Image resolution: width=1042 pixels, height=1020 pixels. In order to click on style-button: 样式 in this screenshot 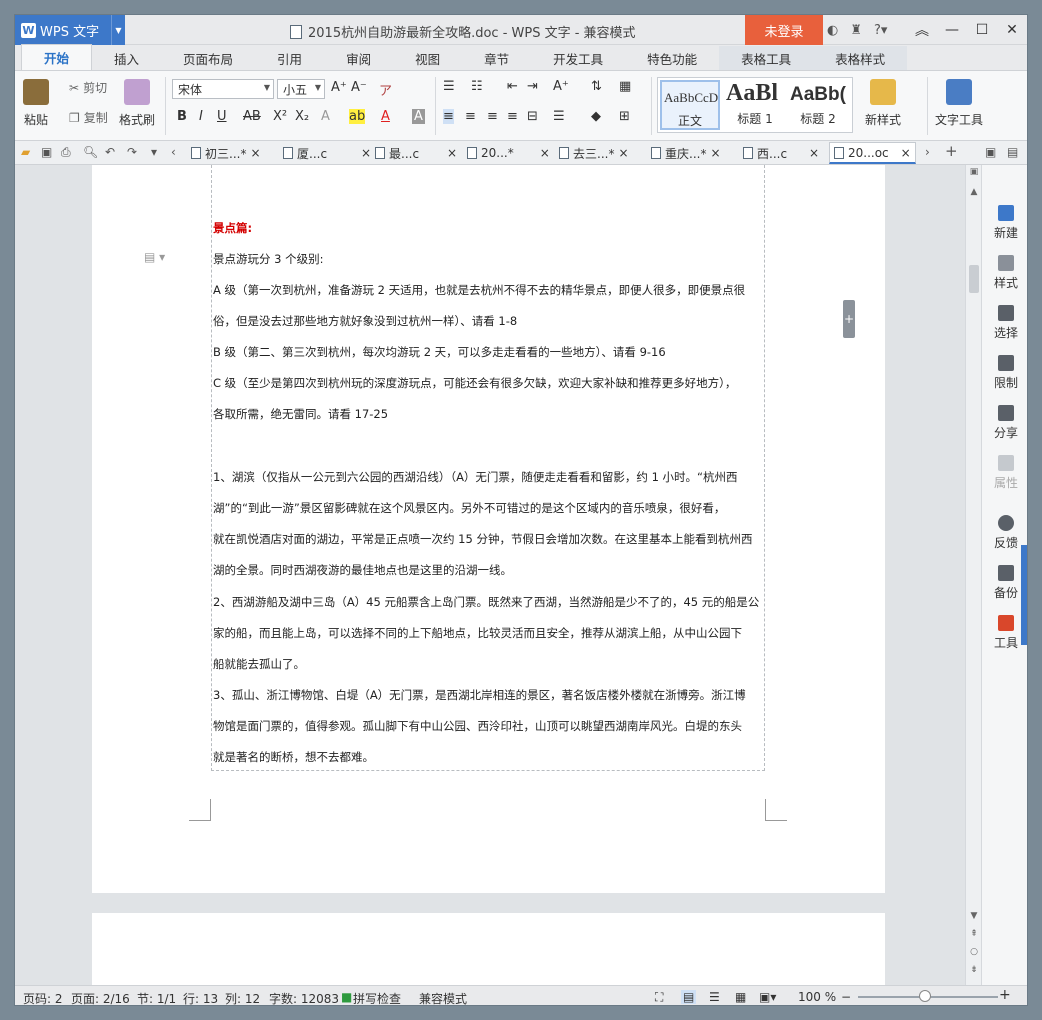, I will do `click(1004, 273)`.